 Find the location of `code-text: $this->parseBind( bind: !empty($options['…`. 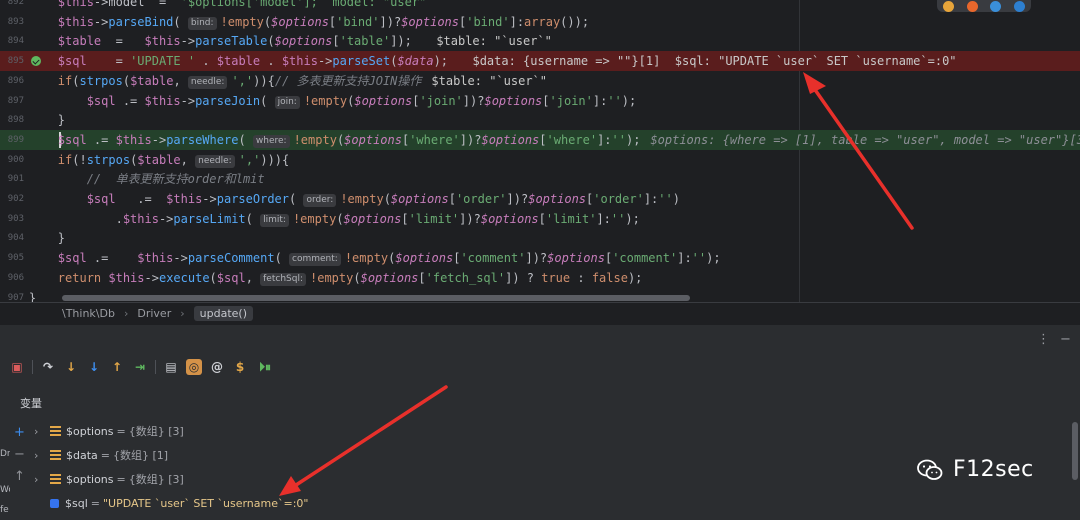

code-text: $this->parseBind( bind: !empty($options['… is located at coordinates (294, 22).